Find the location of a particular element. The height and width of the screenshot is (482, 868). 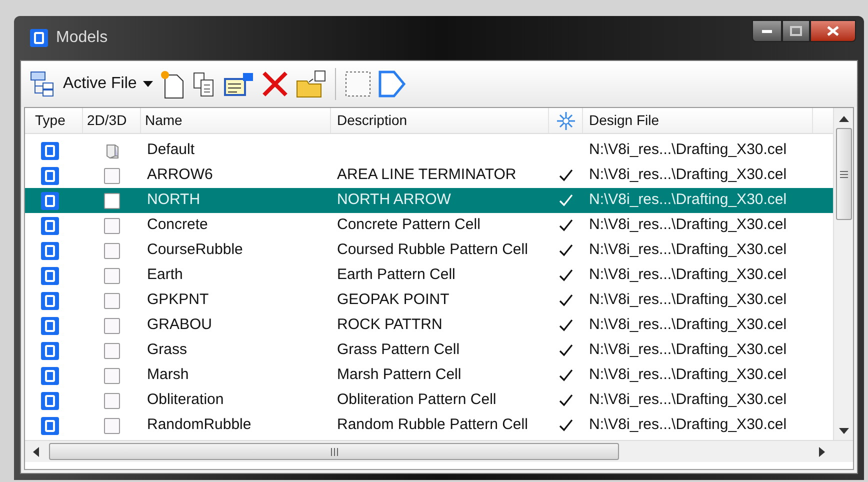

table-row: ARROW6 AREA LINE TERMINATOR N:\V8i_res...\Drafting_X30.cel is located at coordinates (429, 175).